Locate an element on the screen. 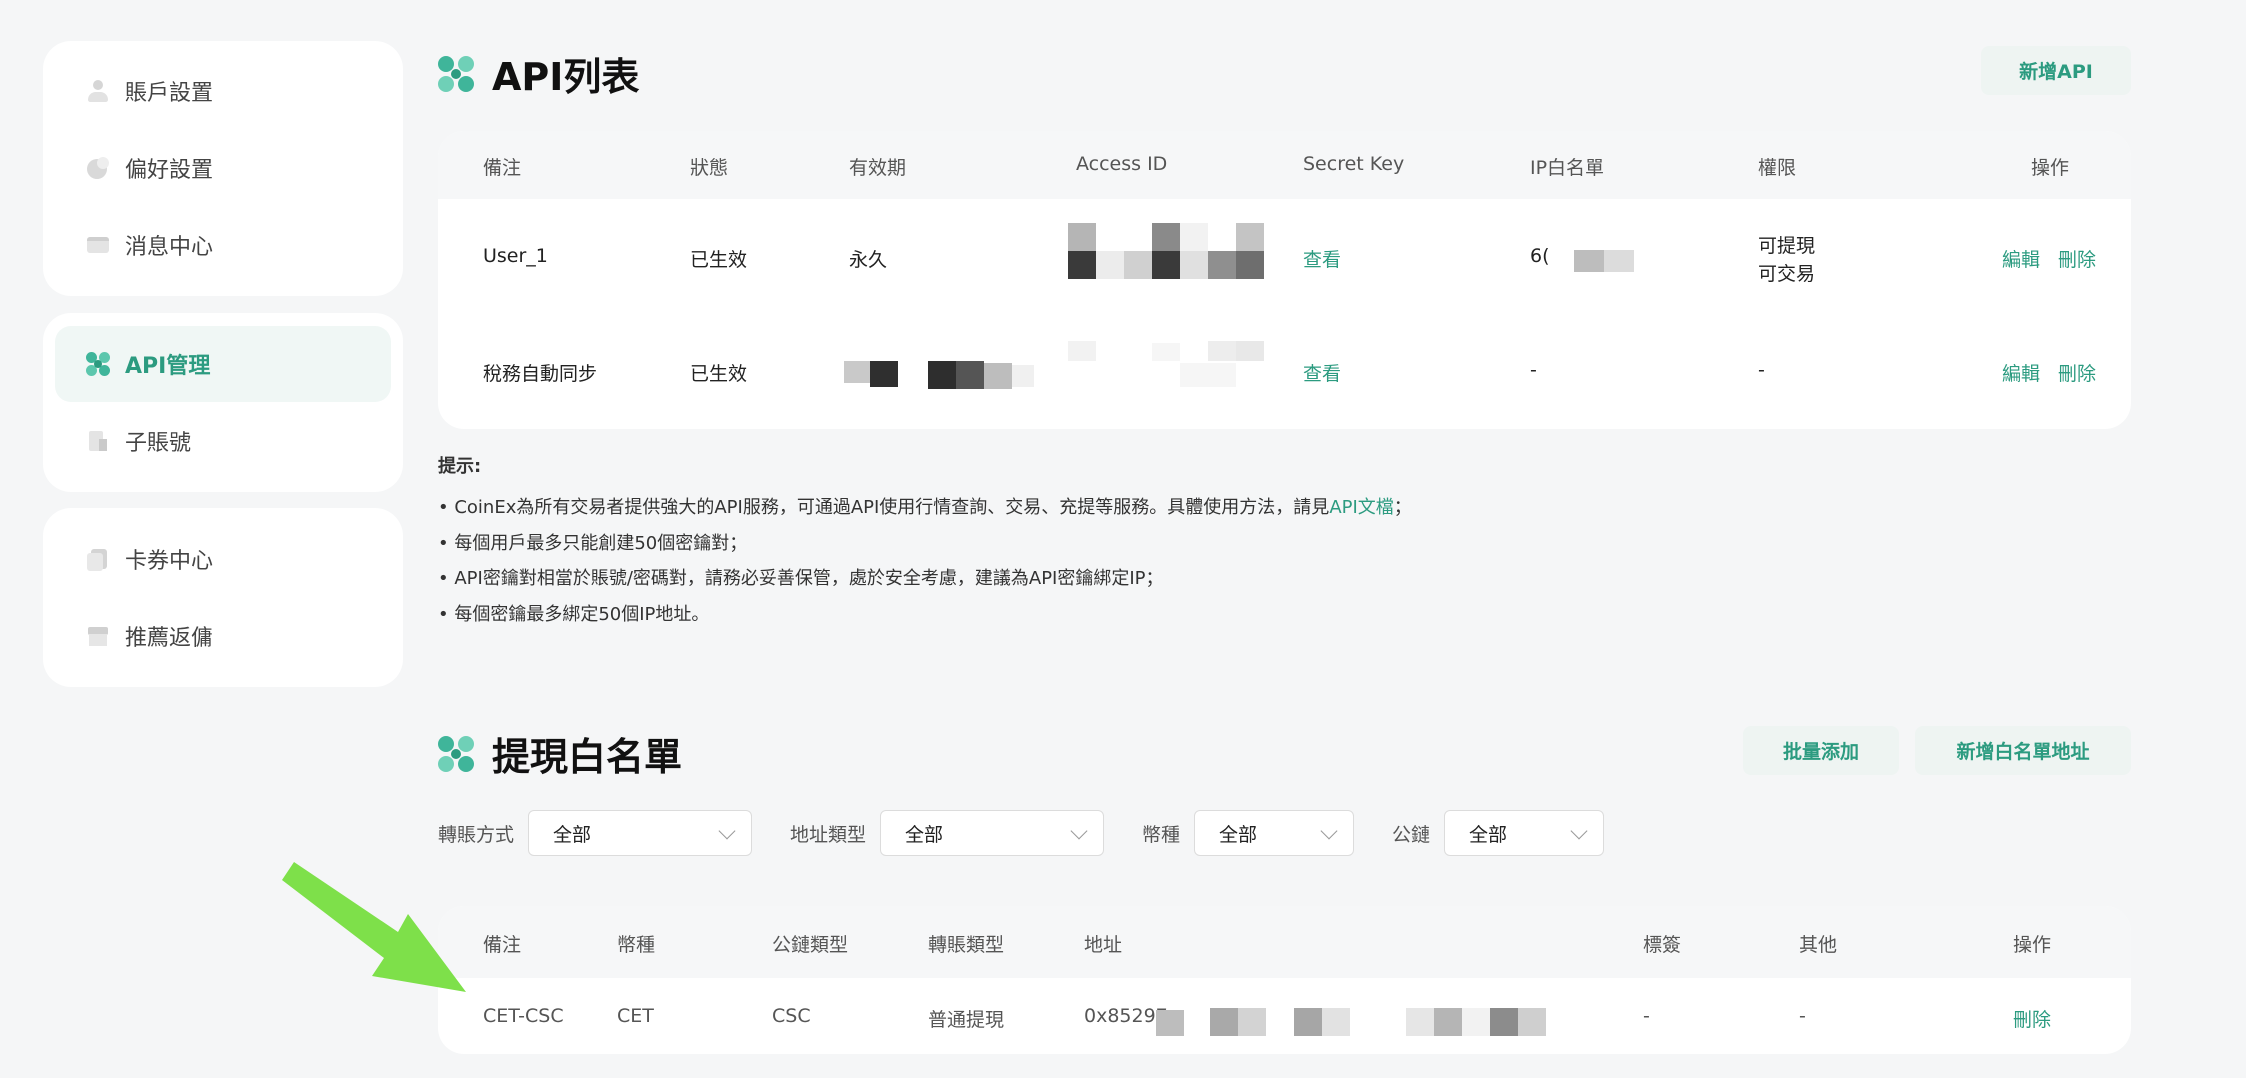  tip-text: ； is located at coordinates (1402, 507).